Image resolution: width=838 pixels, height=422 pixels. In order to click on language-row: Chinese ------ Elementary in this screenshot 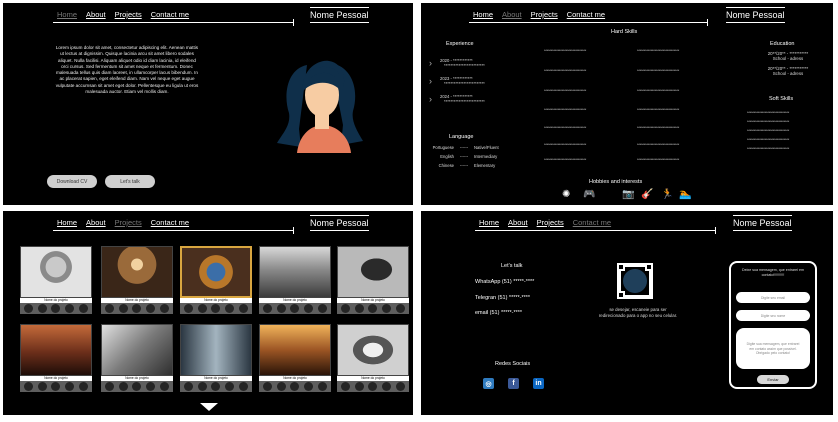, I will do `click(467, 165)`.